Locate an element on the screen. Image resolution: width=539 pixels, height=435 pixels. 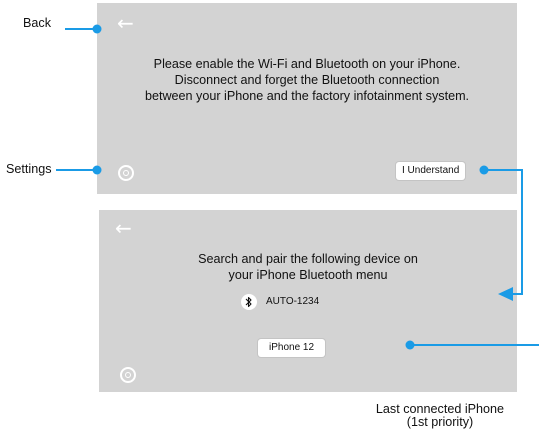
last-connected-callout-line is located at coordinates (474, 345).